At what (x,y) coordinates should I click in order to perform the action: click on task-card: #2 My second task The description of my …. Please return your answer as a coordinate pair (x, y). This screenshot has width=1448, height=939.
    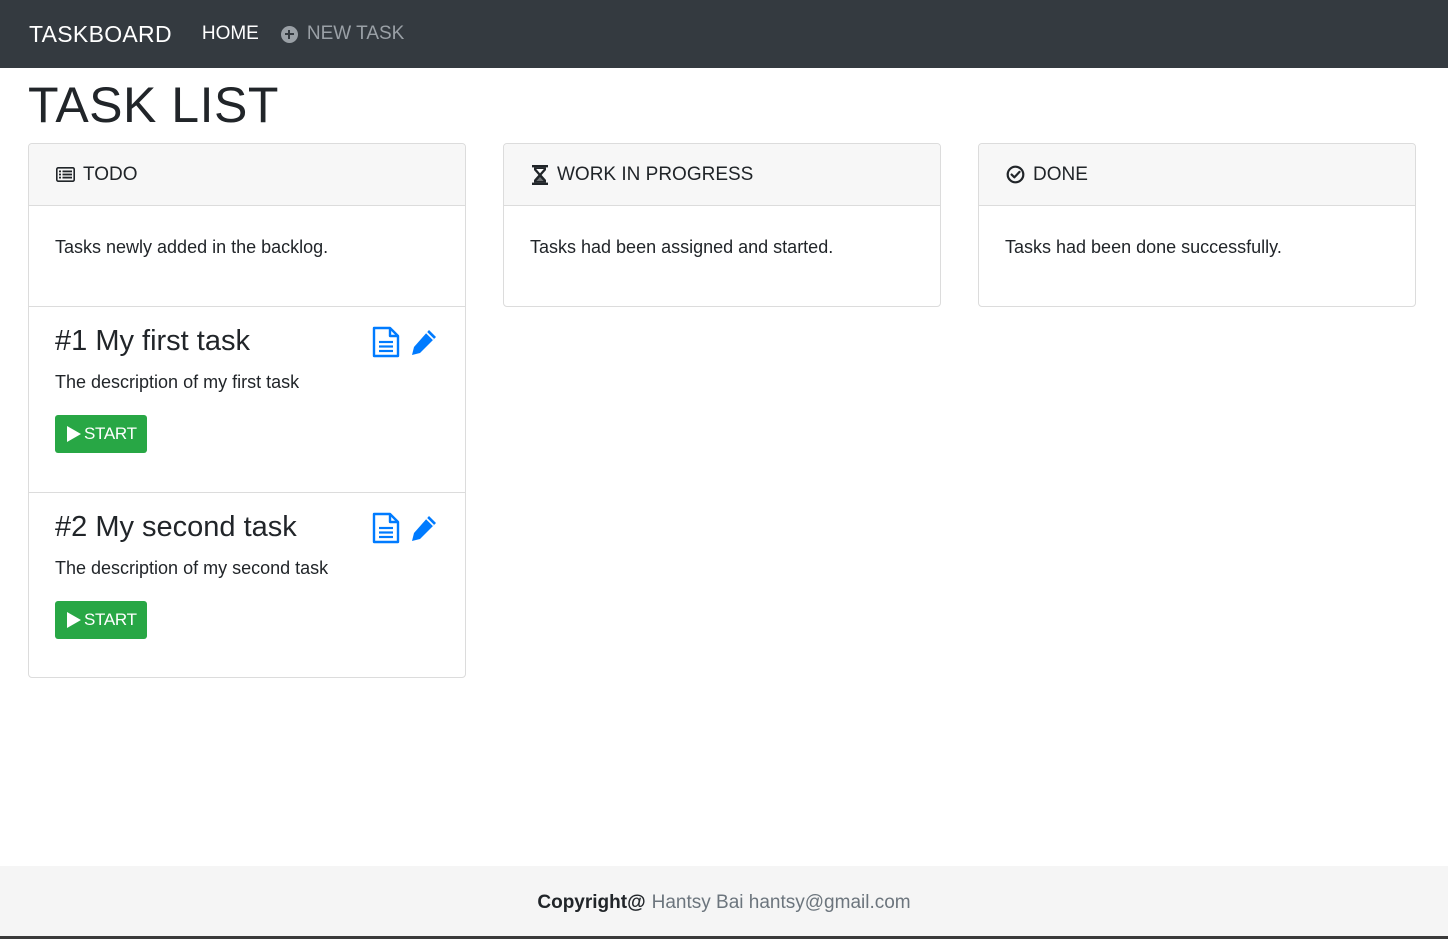
    Looking at the image, I should click on (247, 584).